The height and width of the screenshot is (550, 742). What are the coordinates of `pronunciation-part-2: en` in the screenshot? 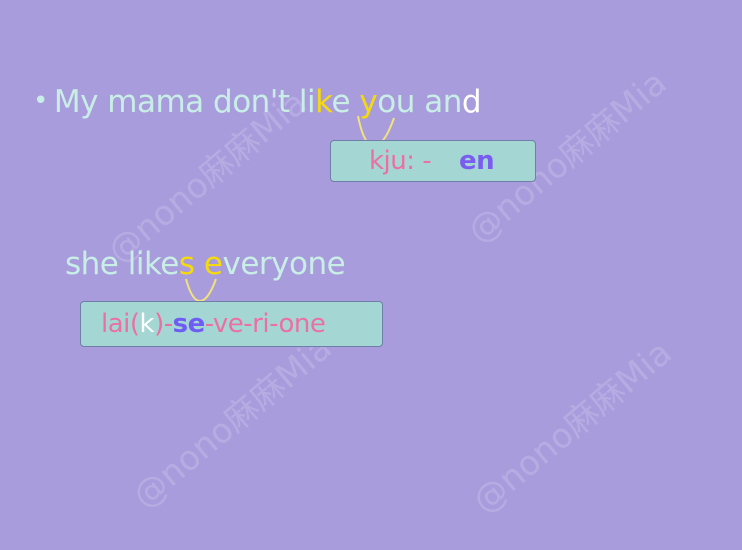 It's located at (477, 161).